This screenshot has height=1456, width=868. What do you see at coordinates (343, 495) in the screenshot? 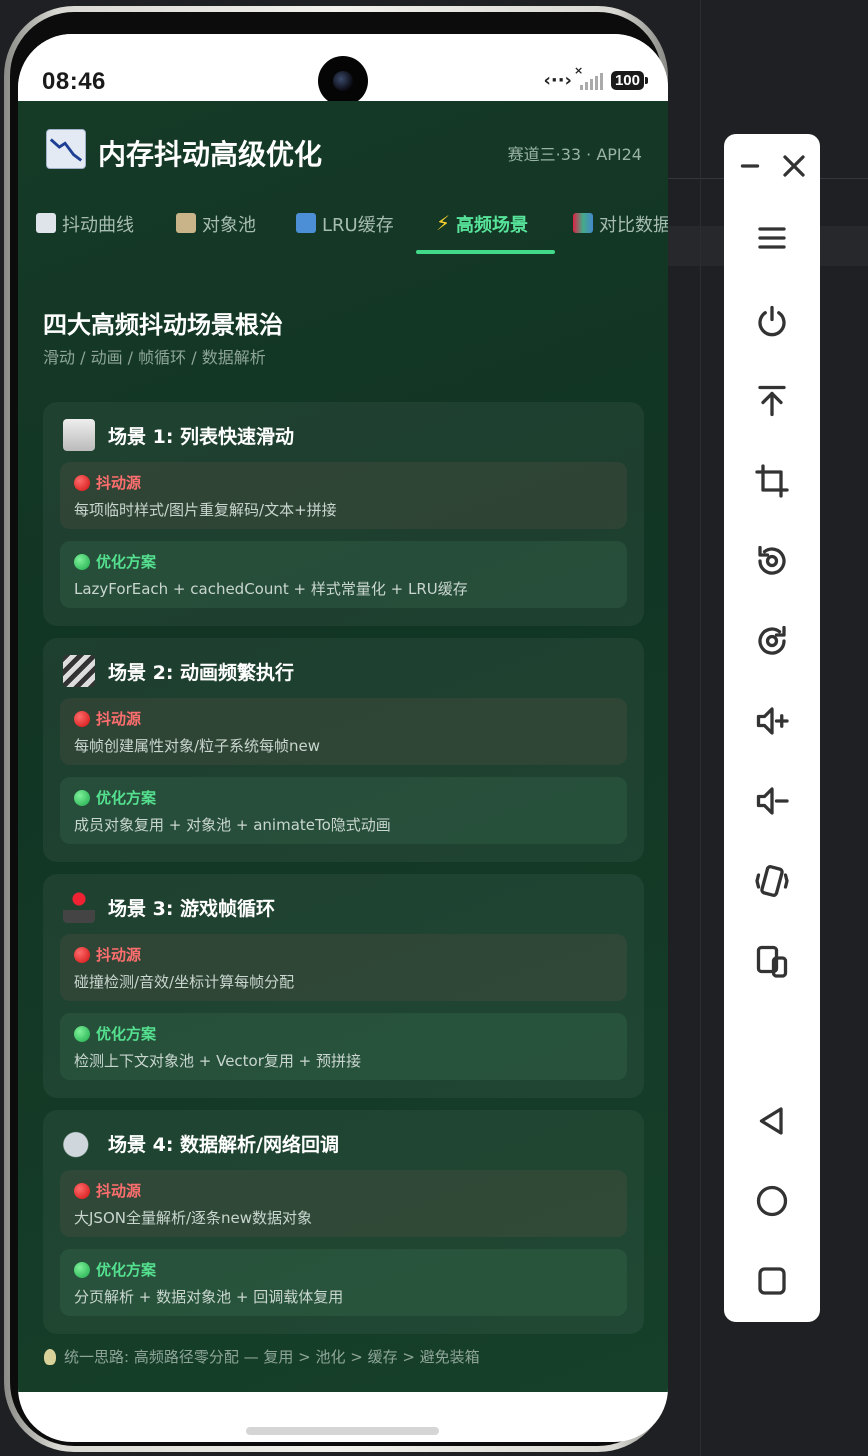
I see `jitter-source-box: 抖动源 每项临时样式/图片重复解码/文本+拼接` at bounding box center [343, 495].